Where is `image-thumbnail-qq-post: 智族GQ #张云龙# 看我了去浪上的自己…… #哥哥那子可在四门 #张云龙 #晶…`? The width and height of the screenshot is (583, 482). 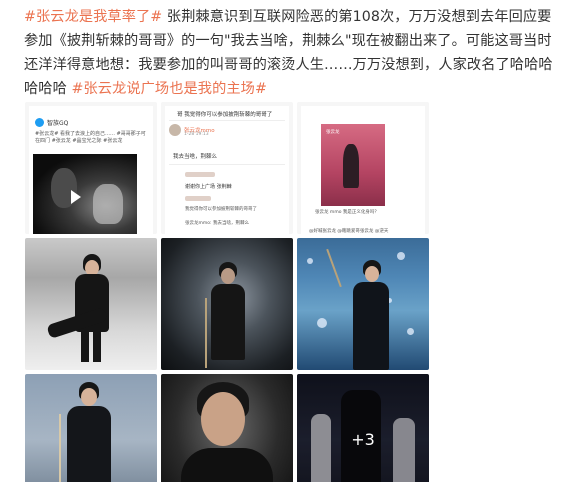 image-thumbnail-qq-post: 智族GQ #张云龙# 看我了去浪上的自己…… #哥哥那子可在四门 #张云龙 #晶… is located at coordinates (91, 168).